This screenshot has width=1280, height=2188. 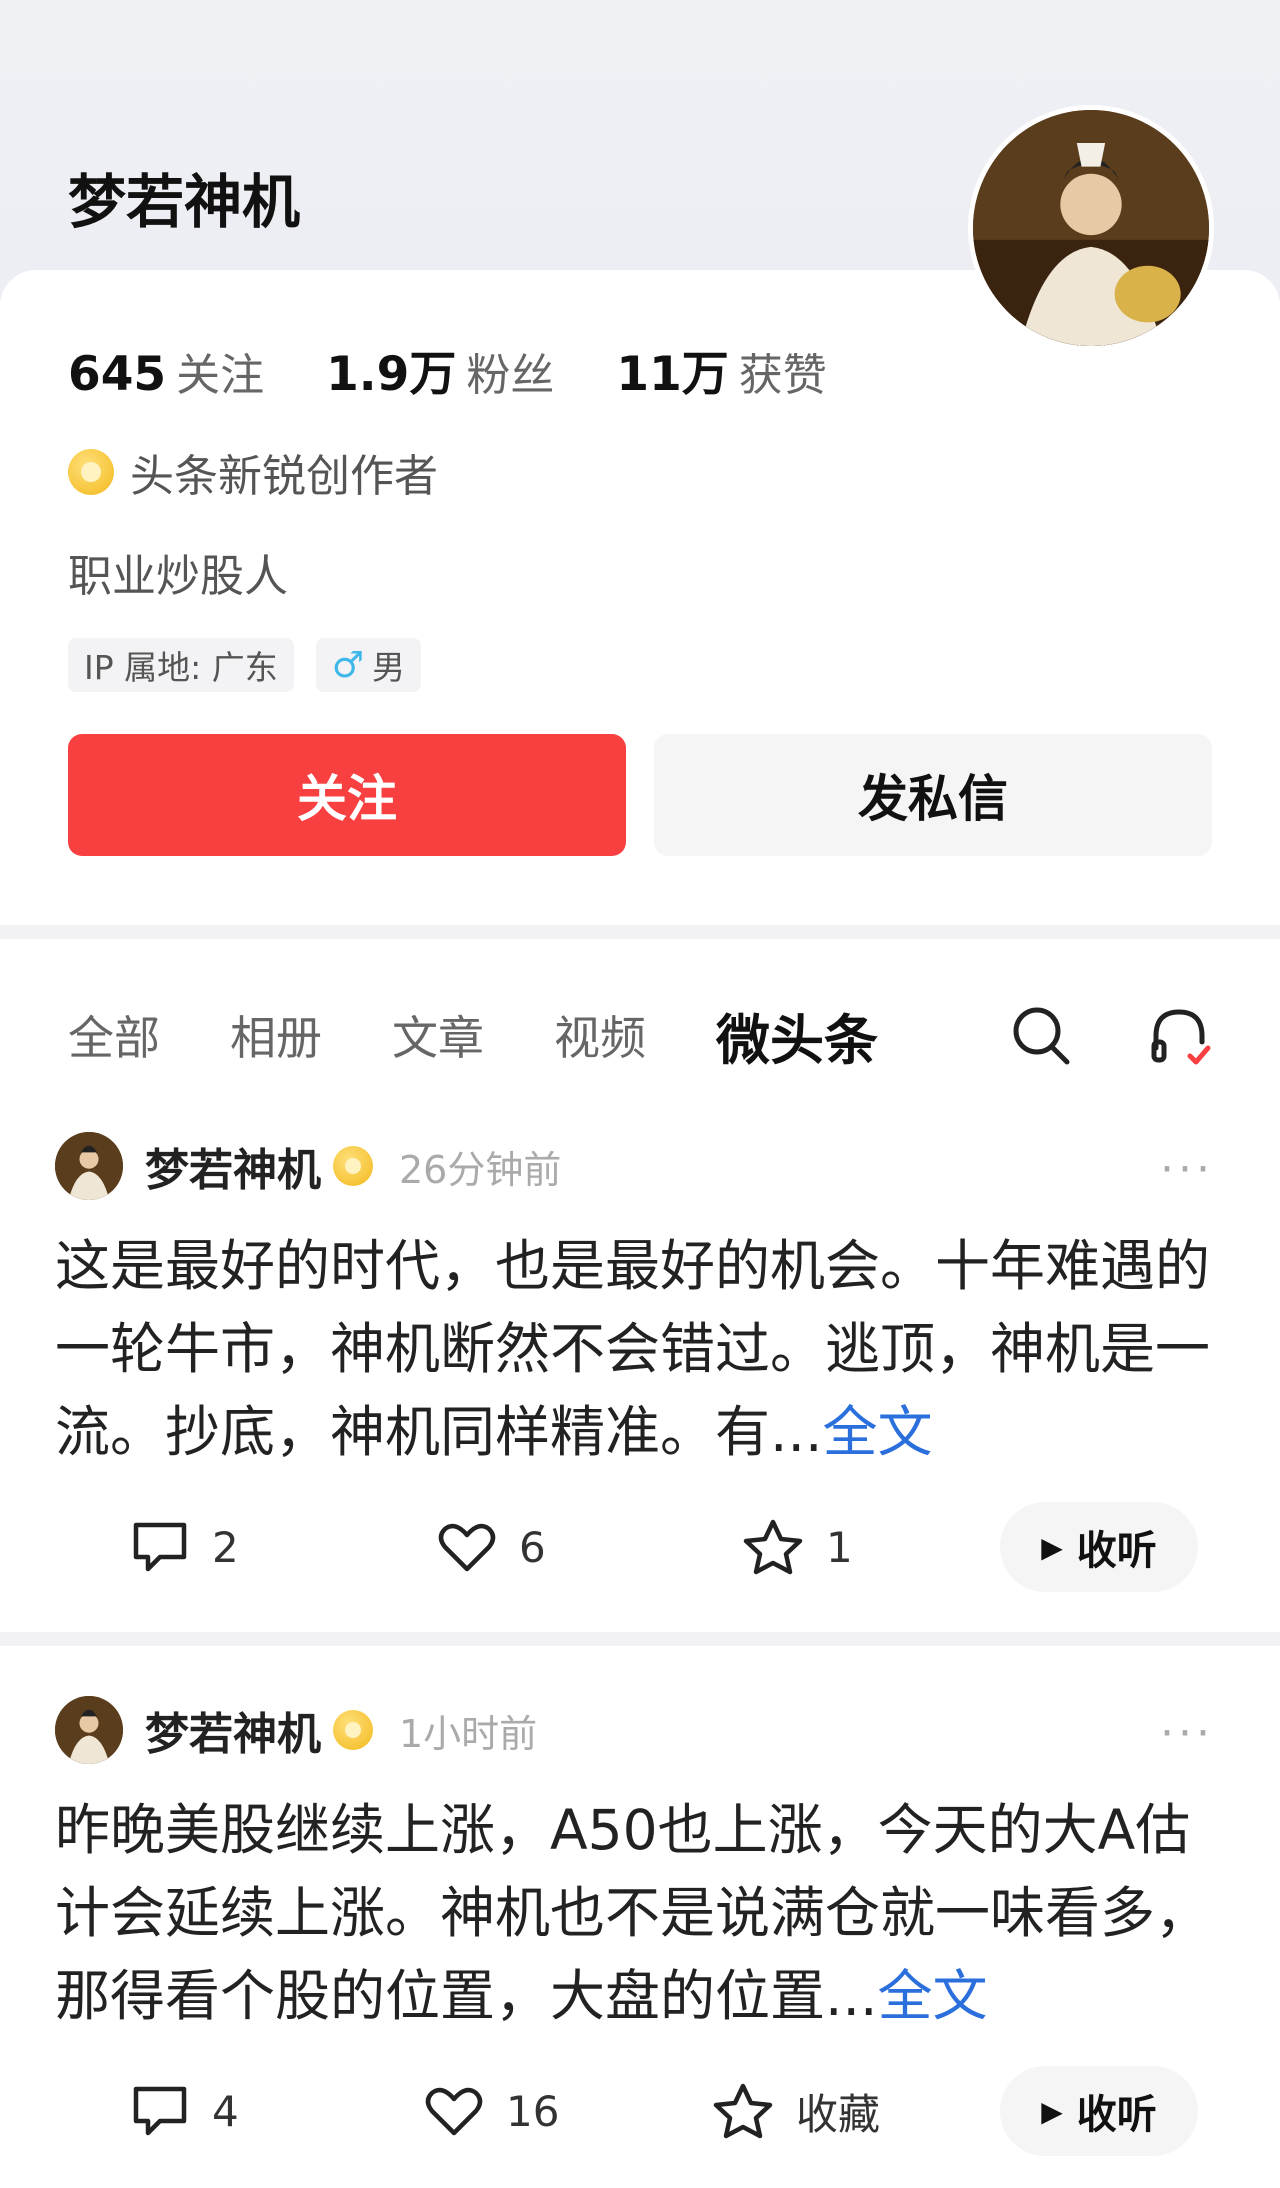 I want to click on favorite-count: 1, so click(x=839, y=1547).